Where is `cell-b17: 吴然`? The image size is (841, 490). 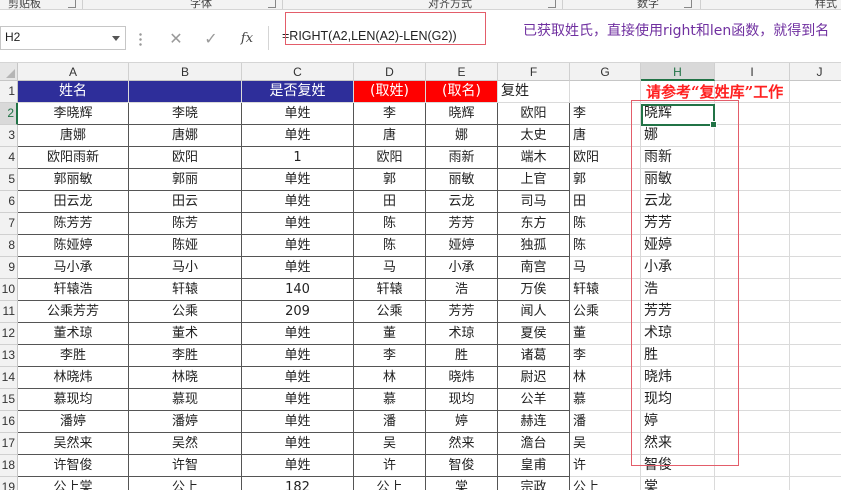 cell-b17: 吴然 is located at coordinates (185, 444).